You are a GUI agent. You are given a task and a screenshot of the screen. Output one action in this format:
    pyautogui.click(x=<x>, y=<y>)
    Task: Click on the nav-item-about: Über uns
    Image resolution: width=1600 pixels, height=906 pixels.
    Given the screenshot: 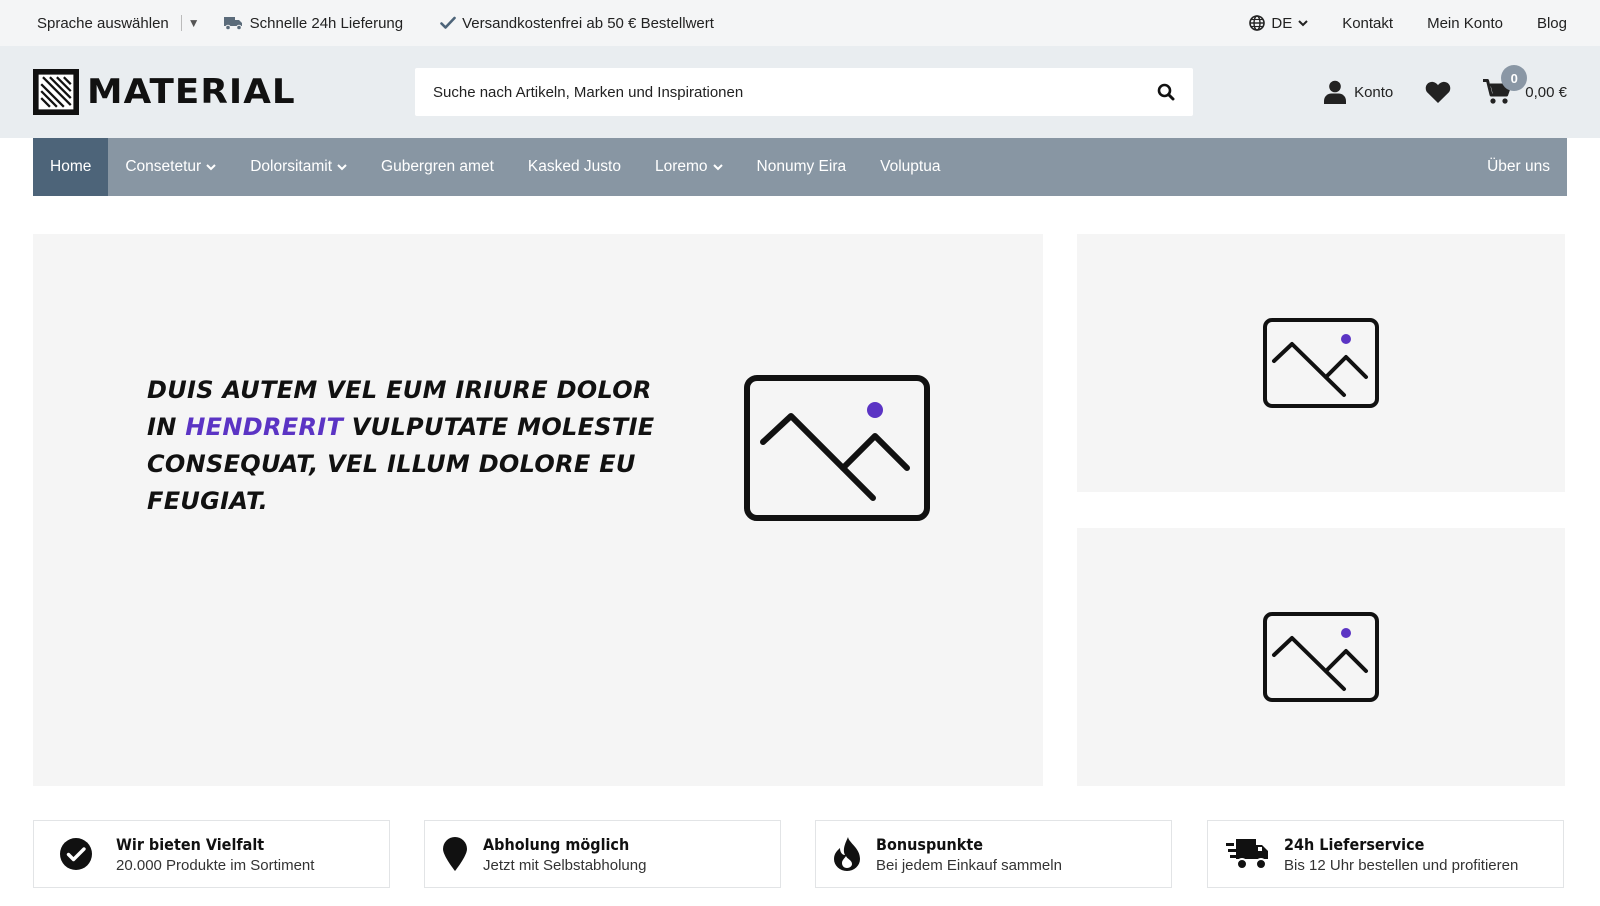 What is the action you would take?
    pyautogui.click(x=1518, y=167)
    